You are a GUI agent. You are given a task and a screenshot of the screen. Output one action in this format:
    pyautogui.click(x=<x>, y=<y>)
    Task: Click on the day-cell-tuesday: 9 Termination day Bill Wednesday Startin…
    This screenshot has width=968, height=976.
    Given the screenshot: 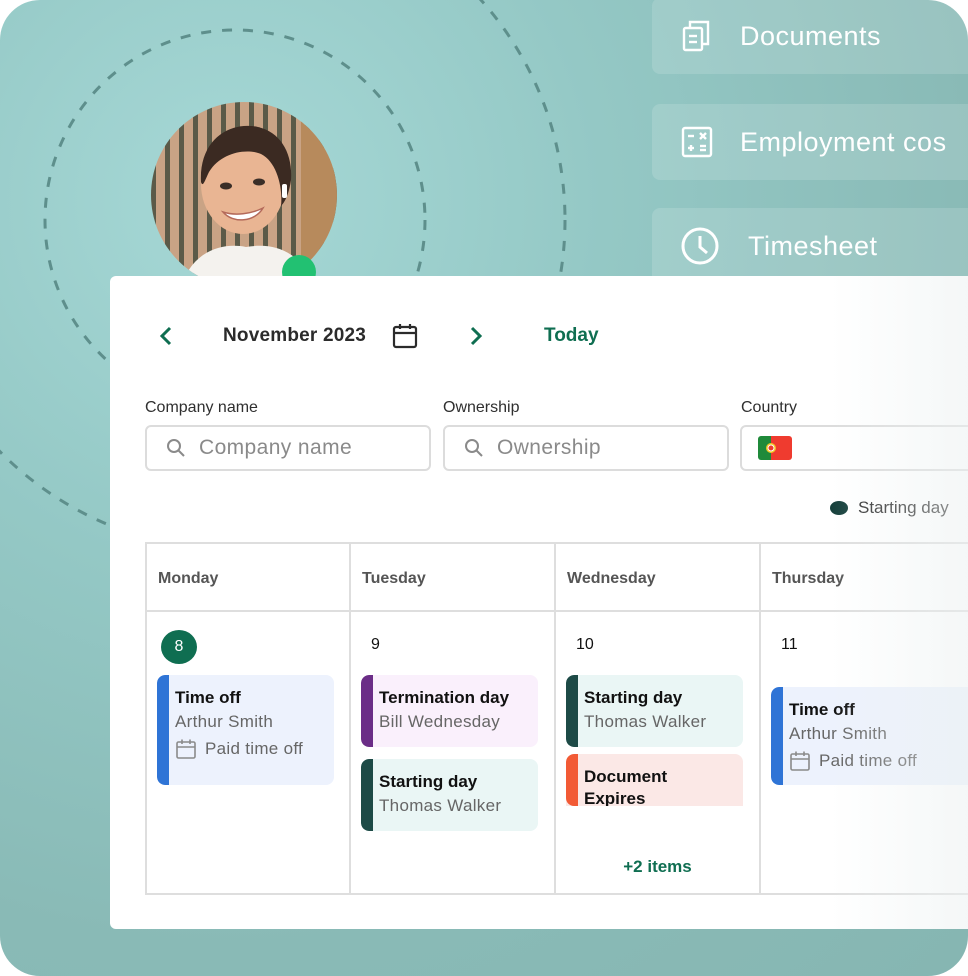 What is the action you would take?
    pyautogui.click(x=452, y=752)
    